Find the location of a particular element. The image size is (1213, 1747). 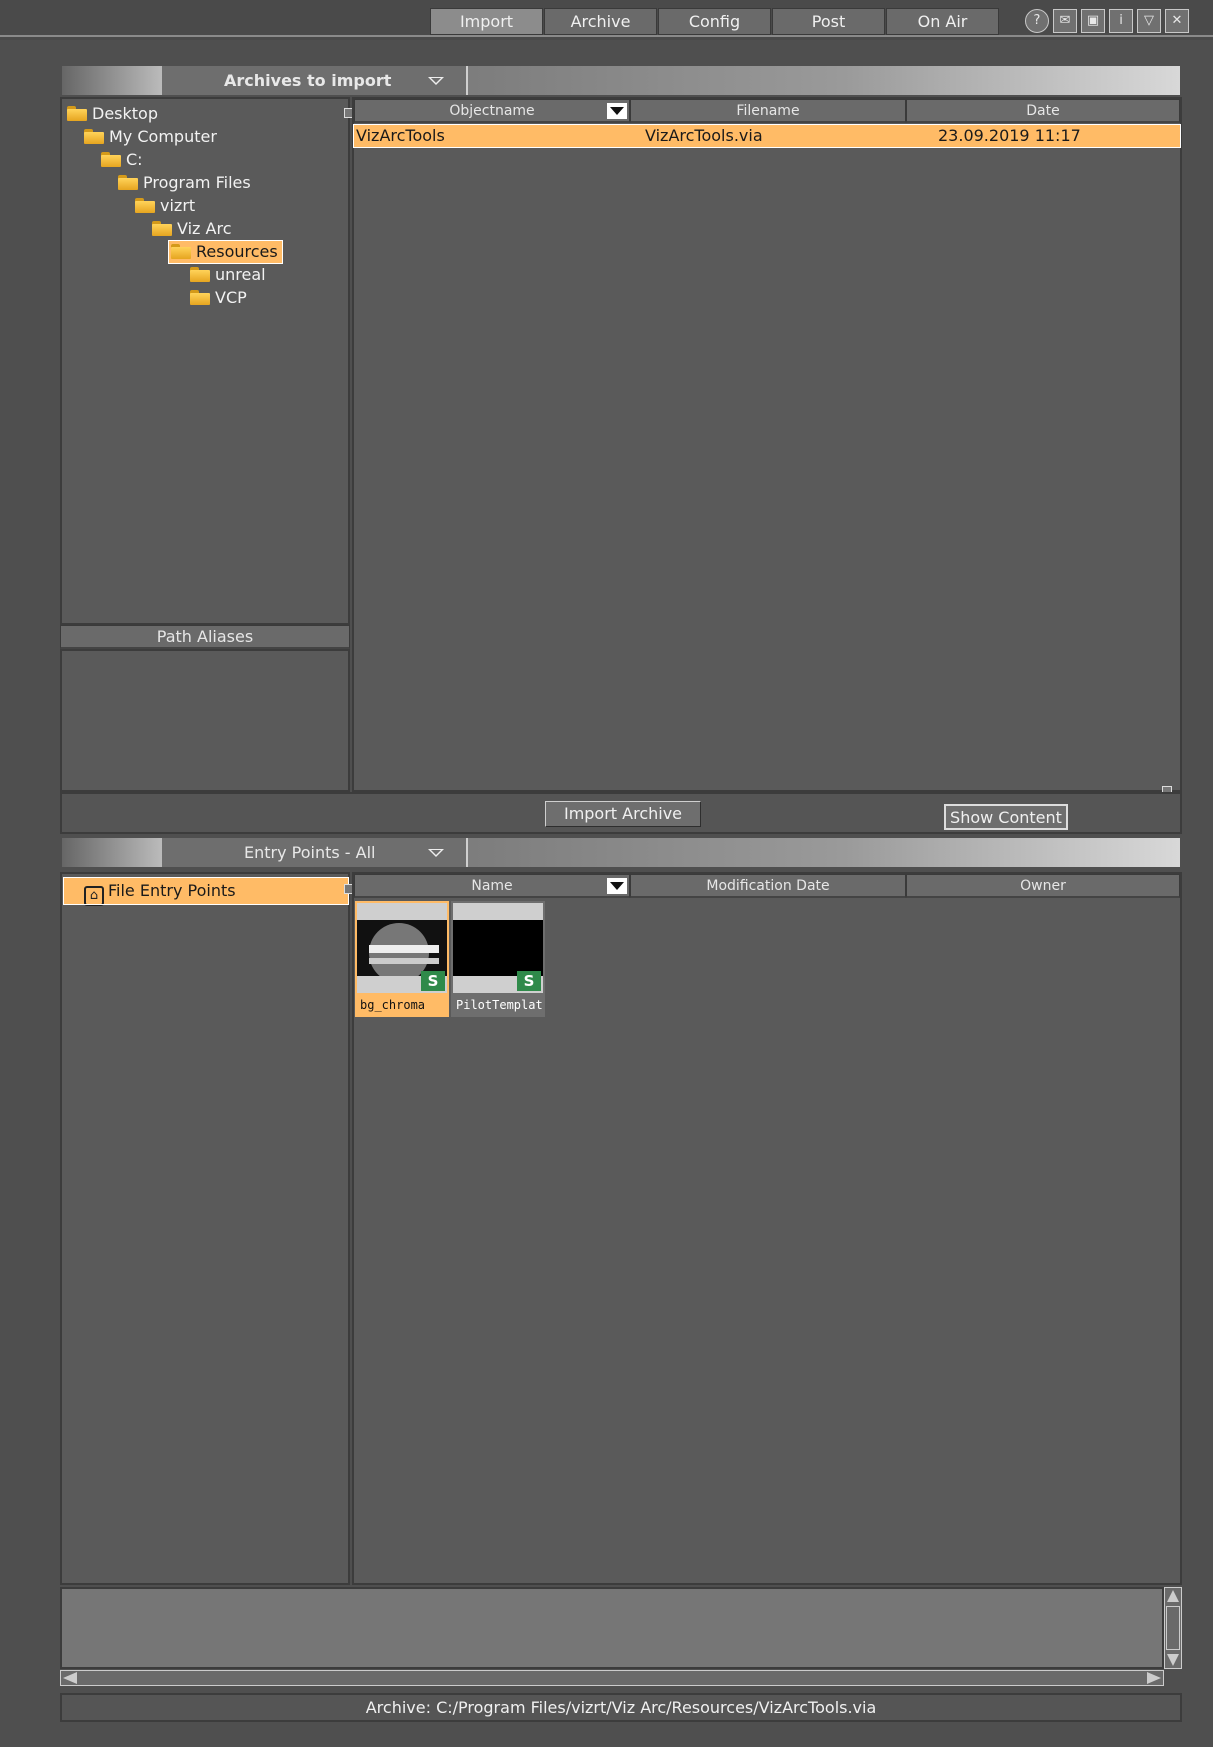

tree-item-my-computer: My Computer is located at coordinates (150, 137).